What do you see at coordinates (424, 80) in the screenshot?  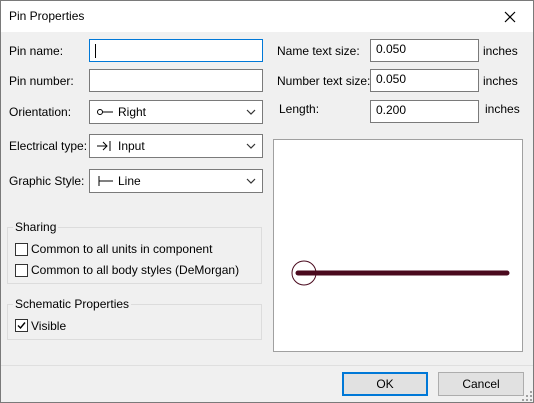 I see `number-text-size-input: 0.050` at bounding box center [424, 80].